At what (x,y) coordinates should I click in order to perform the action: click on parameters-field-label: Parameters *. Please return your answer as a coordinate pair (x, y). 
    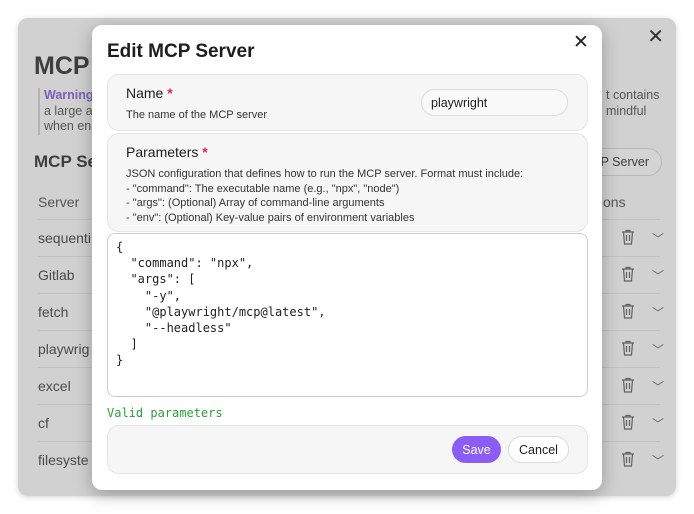
    Looking at the image, I should click on (167, 152).